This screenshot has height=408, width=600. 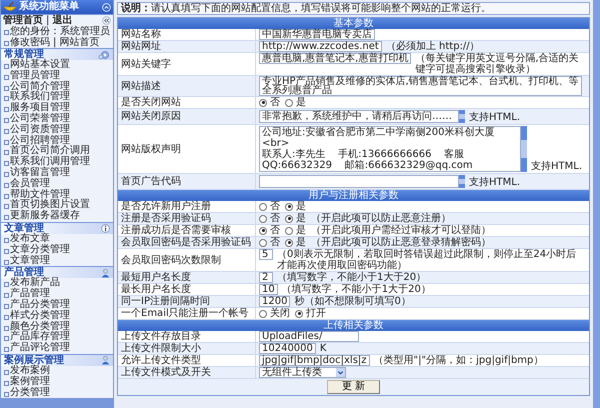 I want to click on hint-text: （类型用"|"分隔，如：jpg|gif|bmp）, so click(x=459, y=360).